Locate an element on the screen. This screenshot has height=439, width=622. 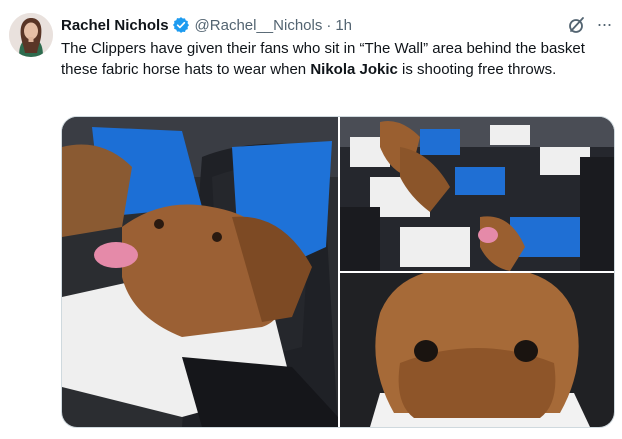
tweet-text-part2: is shooting free throws. is located at coordinates (477, 69).